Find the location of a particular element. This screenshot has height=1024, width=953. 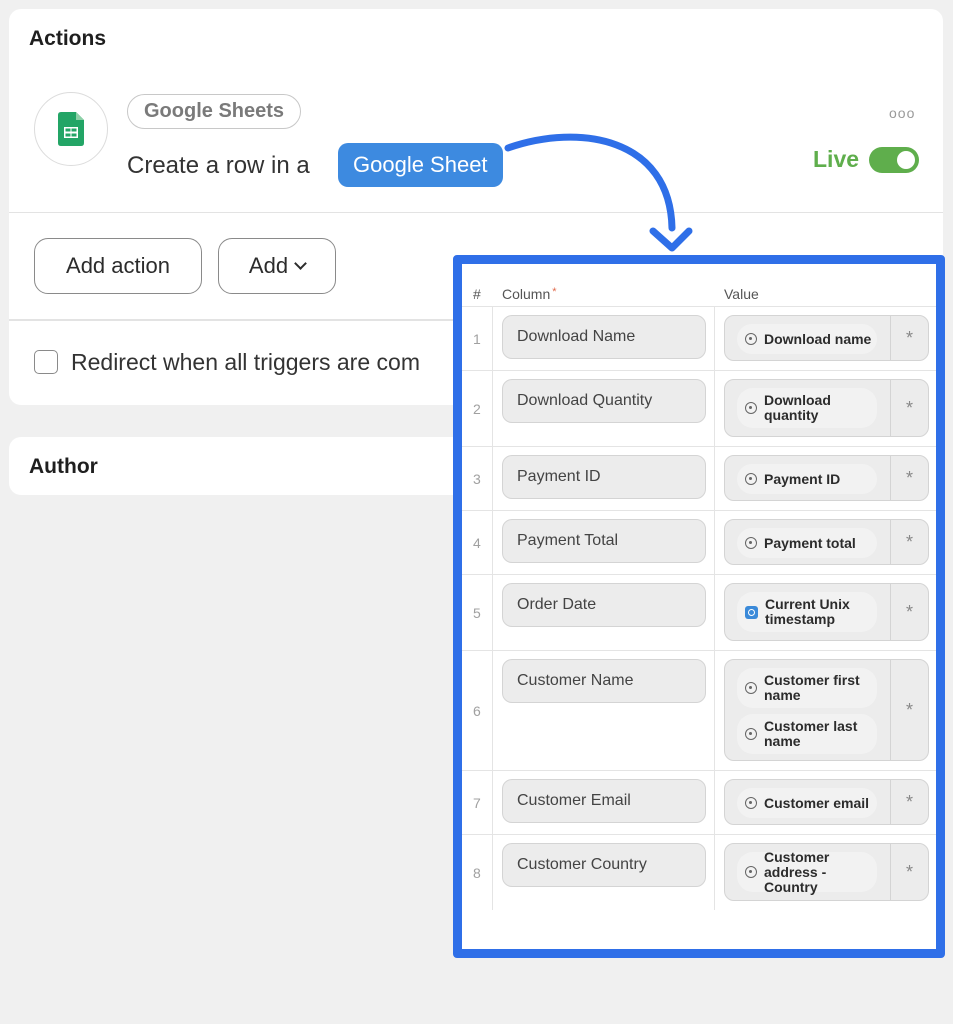

action-description: Create a row in a is located at coordinates (218, 165).